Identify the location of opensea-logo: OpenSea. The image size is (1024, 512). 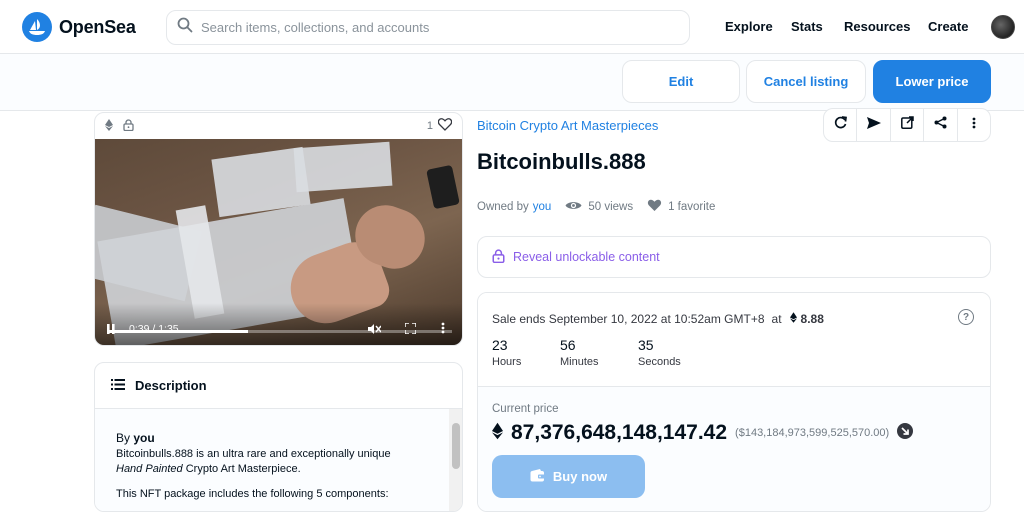
(79, 27).